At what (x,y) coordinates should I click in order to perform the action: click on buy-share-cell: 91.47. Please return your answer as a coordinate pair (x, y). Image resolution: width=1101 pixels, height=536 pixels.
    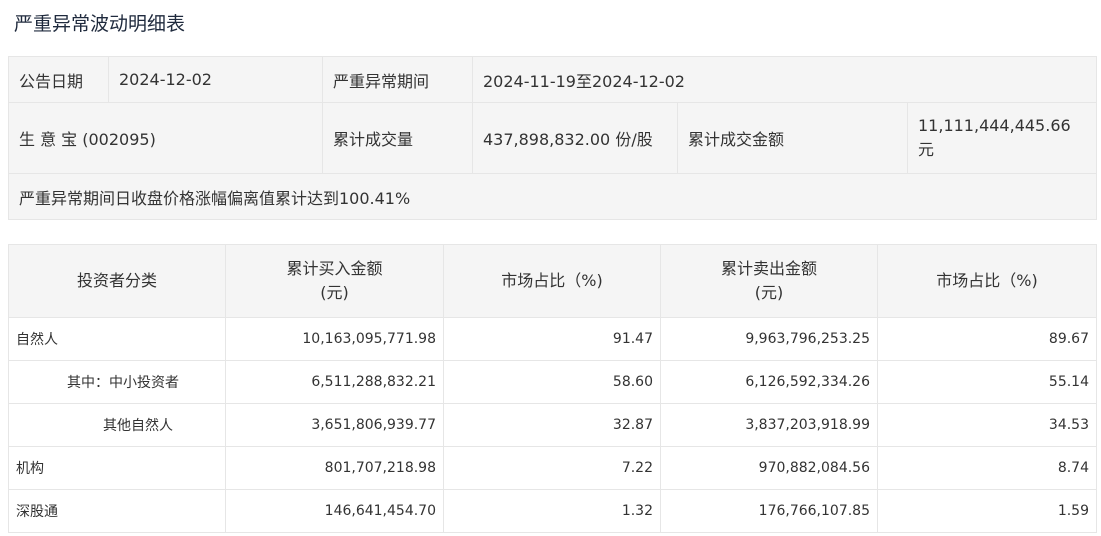
    Looking at the image, I should click on (552, 339).